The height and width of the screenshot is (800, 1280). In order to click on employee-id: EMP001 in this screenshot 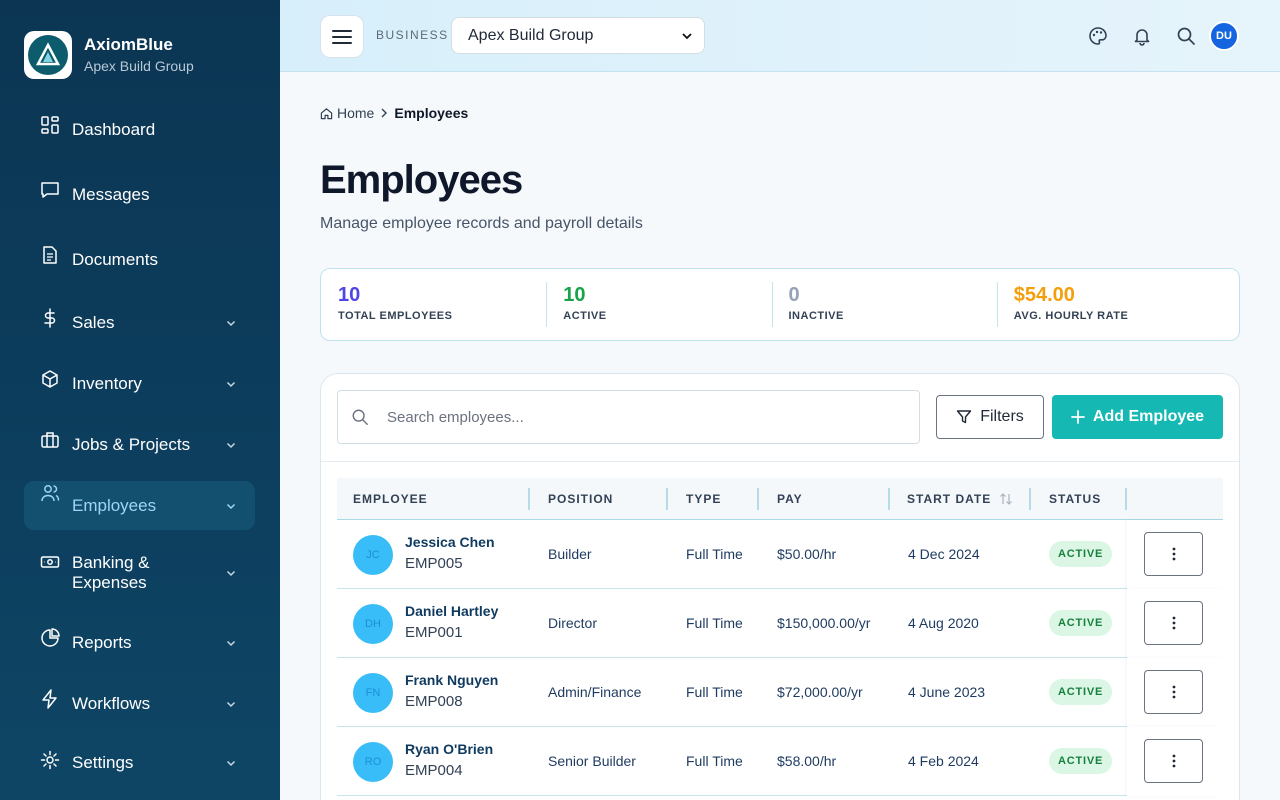, I will do `click(434, 632)`.